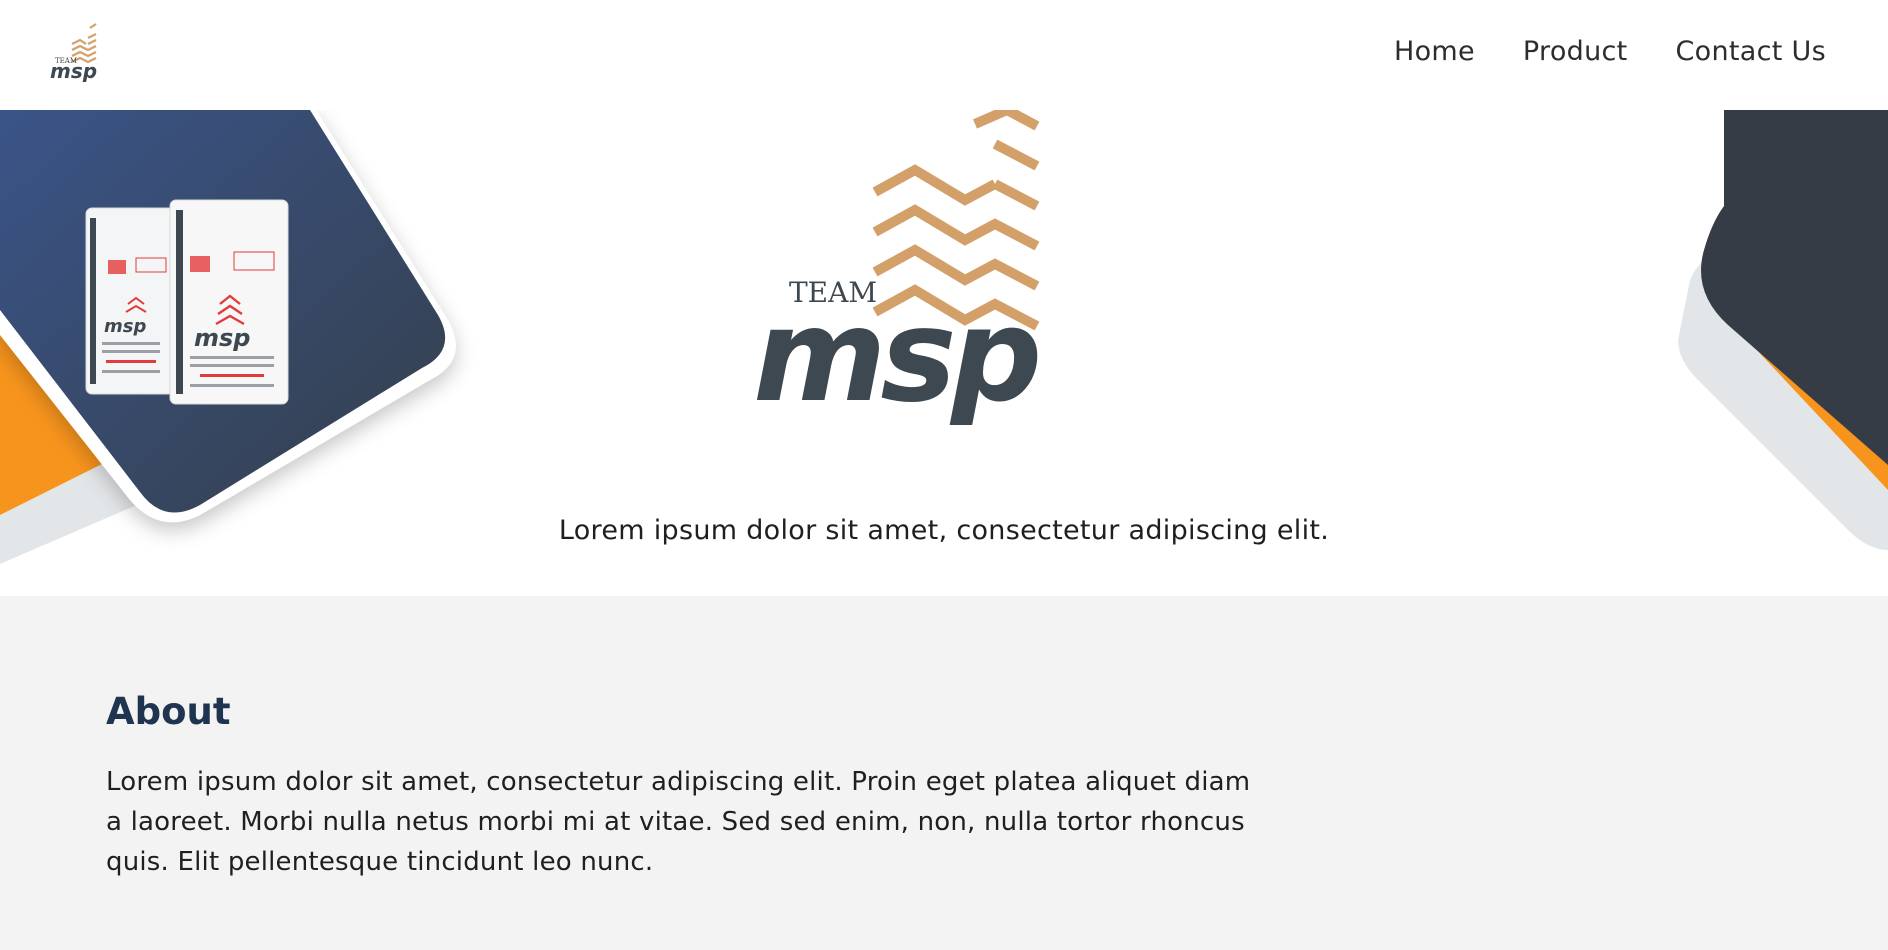  What do you see at coordinates (187, 302) in the screenshot?
I see `product-bags-image: msp msp` at bounding box center [187, 302].